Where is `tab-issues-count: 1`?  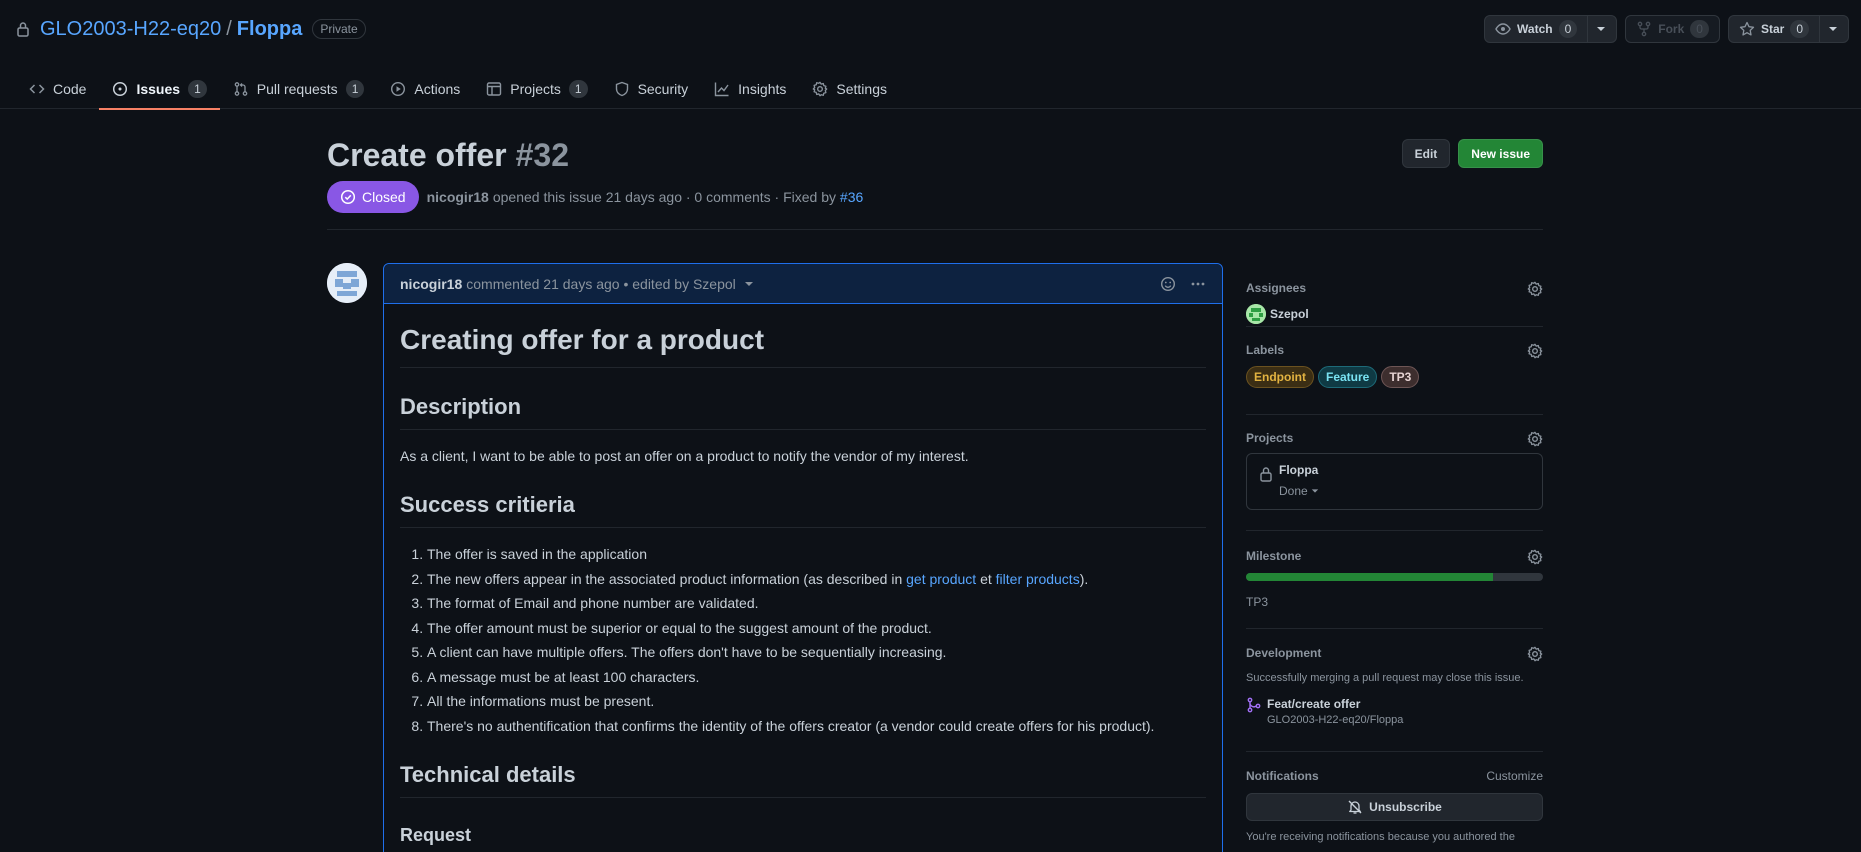
tab-issues-count: 1 is located at coordinates (197, 88).